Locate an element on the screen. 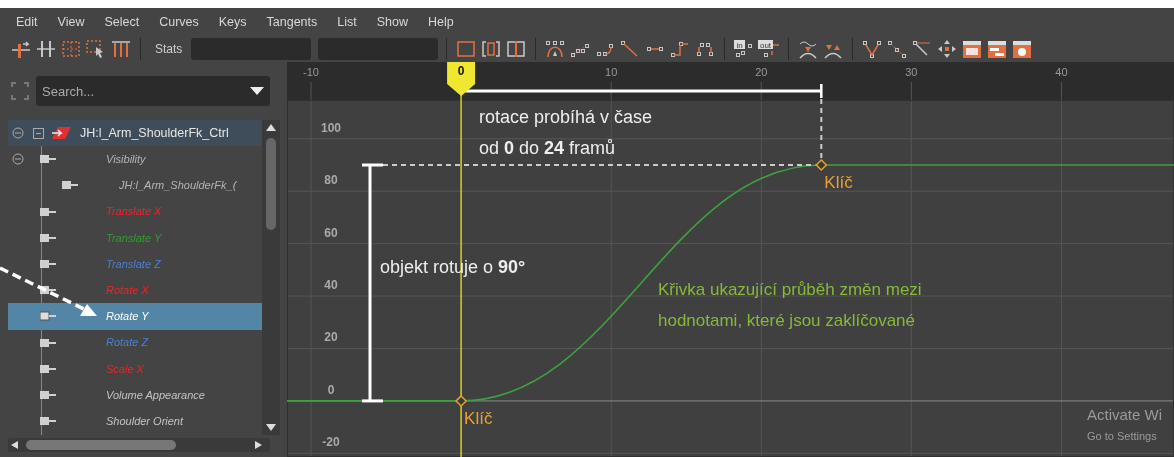 Image resolution: width=1174 pixels, height=457 pixels. bars-icon is located at coordinates (121, 49).